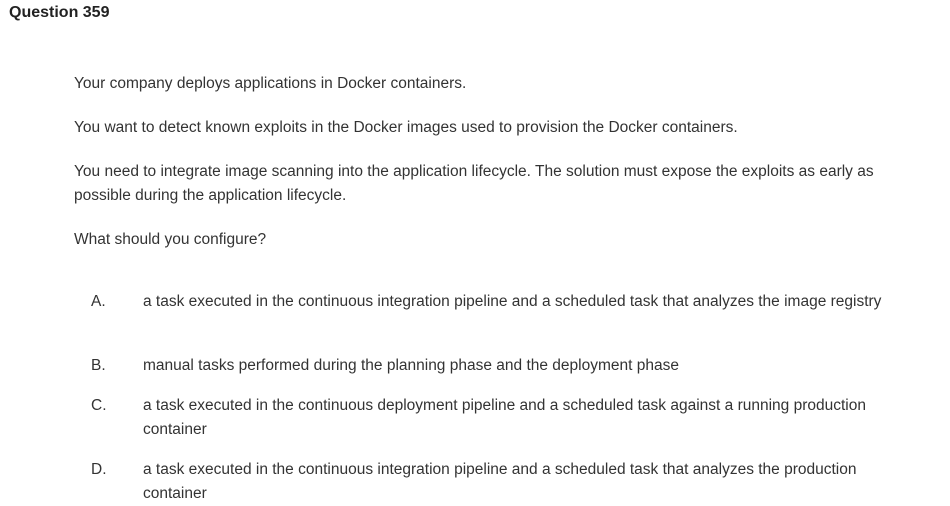 This screenshot has width=950, height=506. What do you see at coordinates (99, 405) in the screenshot?
I see `option-letter: C.` at bounding box center [99, 405].